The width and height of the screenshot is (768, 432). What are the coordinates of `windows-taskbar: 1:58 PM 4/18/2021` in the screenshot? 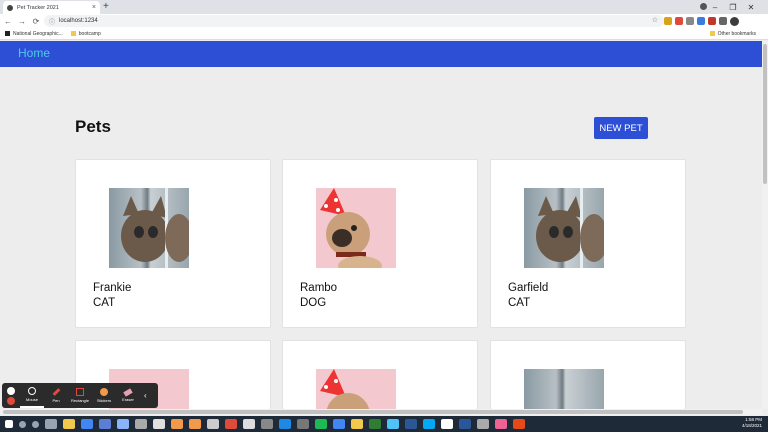 It's located at (384, 424).